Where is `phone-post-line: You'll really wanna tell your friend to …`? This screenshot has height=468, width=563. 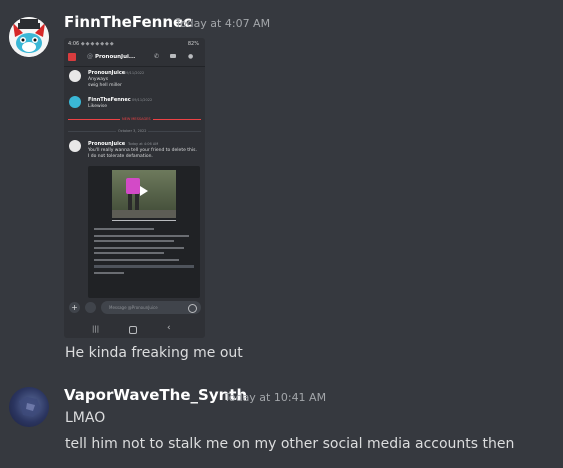
phone-post-line: You'll really wanna tell your friend to … is located at coordinates (142, 150).